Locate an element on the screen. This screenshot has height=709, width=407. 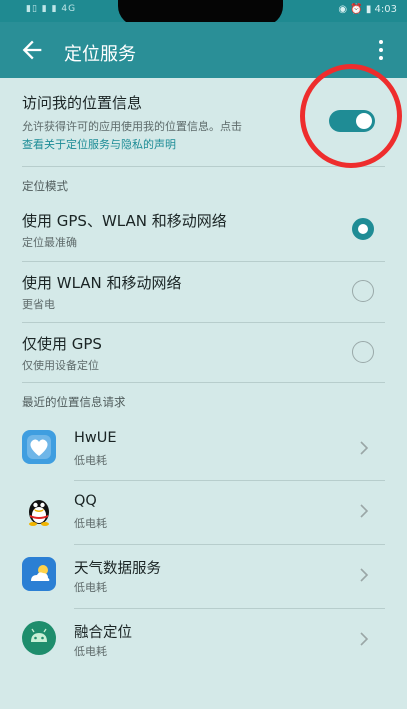
status-left: ▮▯ ▮ ▮ 4G is located at coordinates (51, 9).